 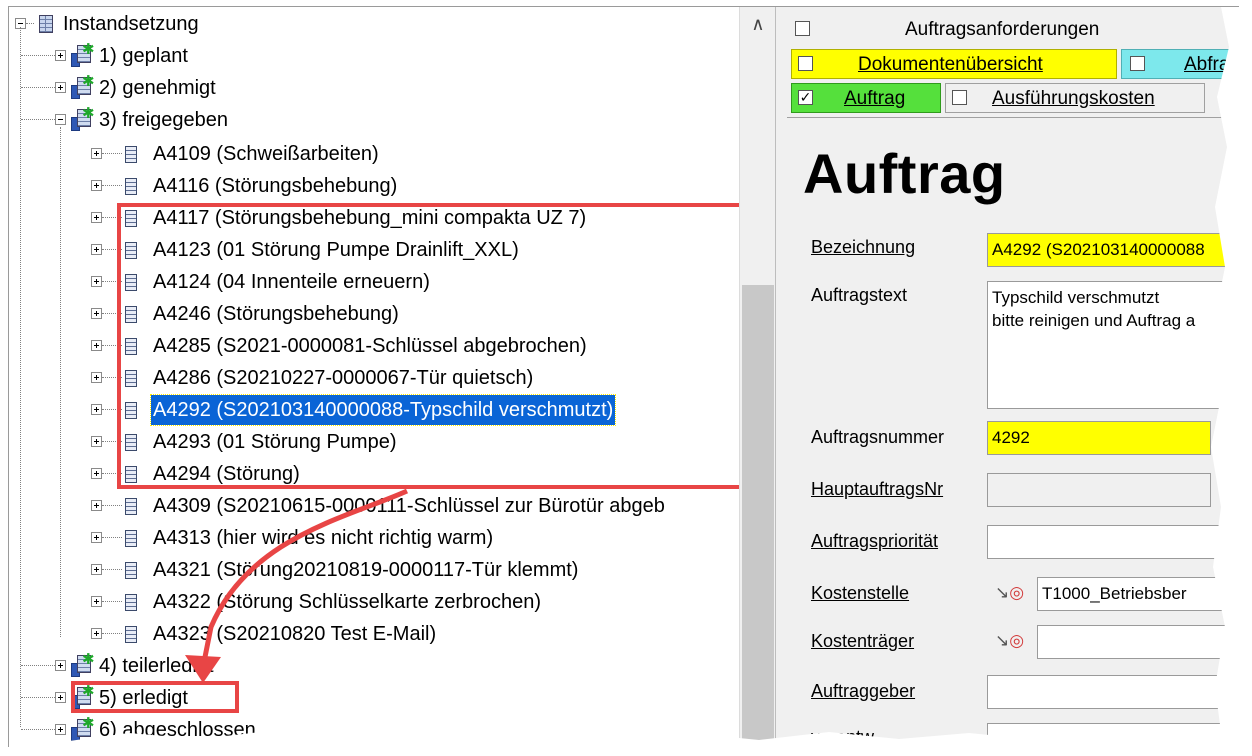 I want to click on memo-line: Typschild verschmutzt, so click(x=1076, y=297).